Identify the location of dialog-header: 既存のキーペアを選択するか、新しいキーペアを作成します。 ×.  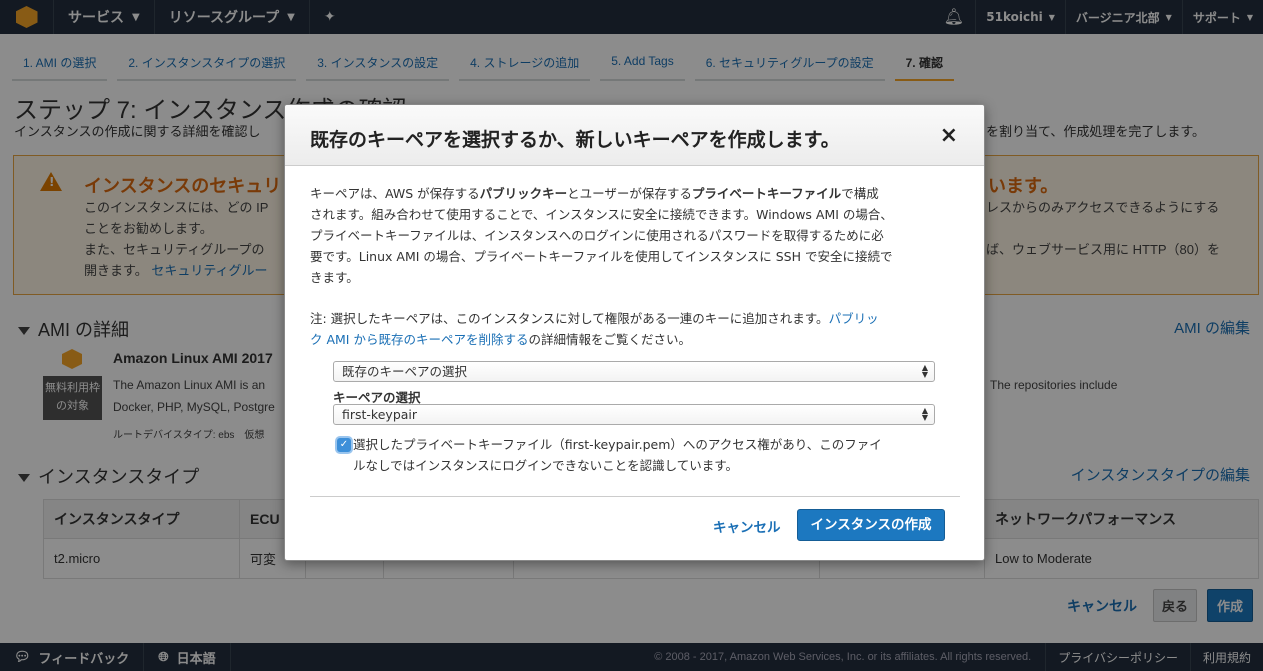
(634, 135).